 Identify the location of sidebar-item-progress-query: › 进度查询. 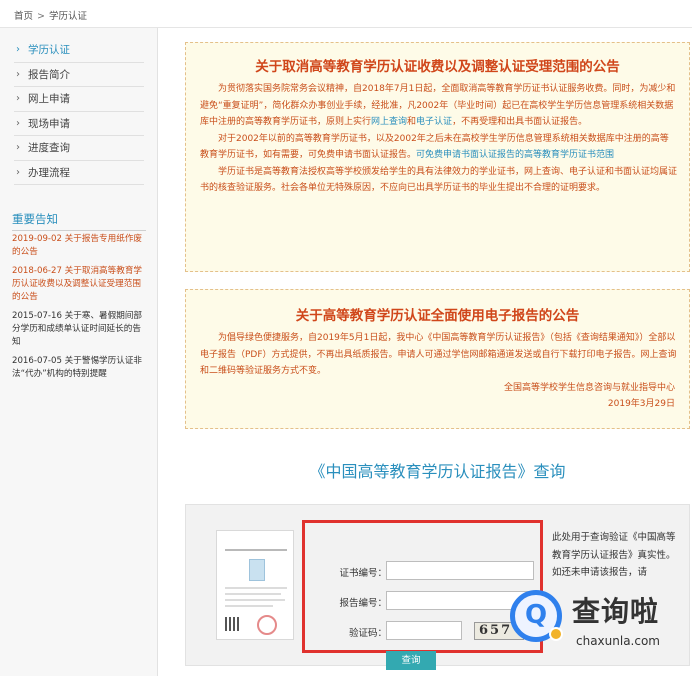
(79, 148).